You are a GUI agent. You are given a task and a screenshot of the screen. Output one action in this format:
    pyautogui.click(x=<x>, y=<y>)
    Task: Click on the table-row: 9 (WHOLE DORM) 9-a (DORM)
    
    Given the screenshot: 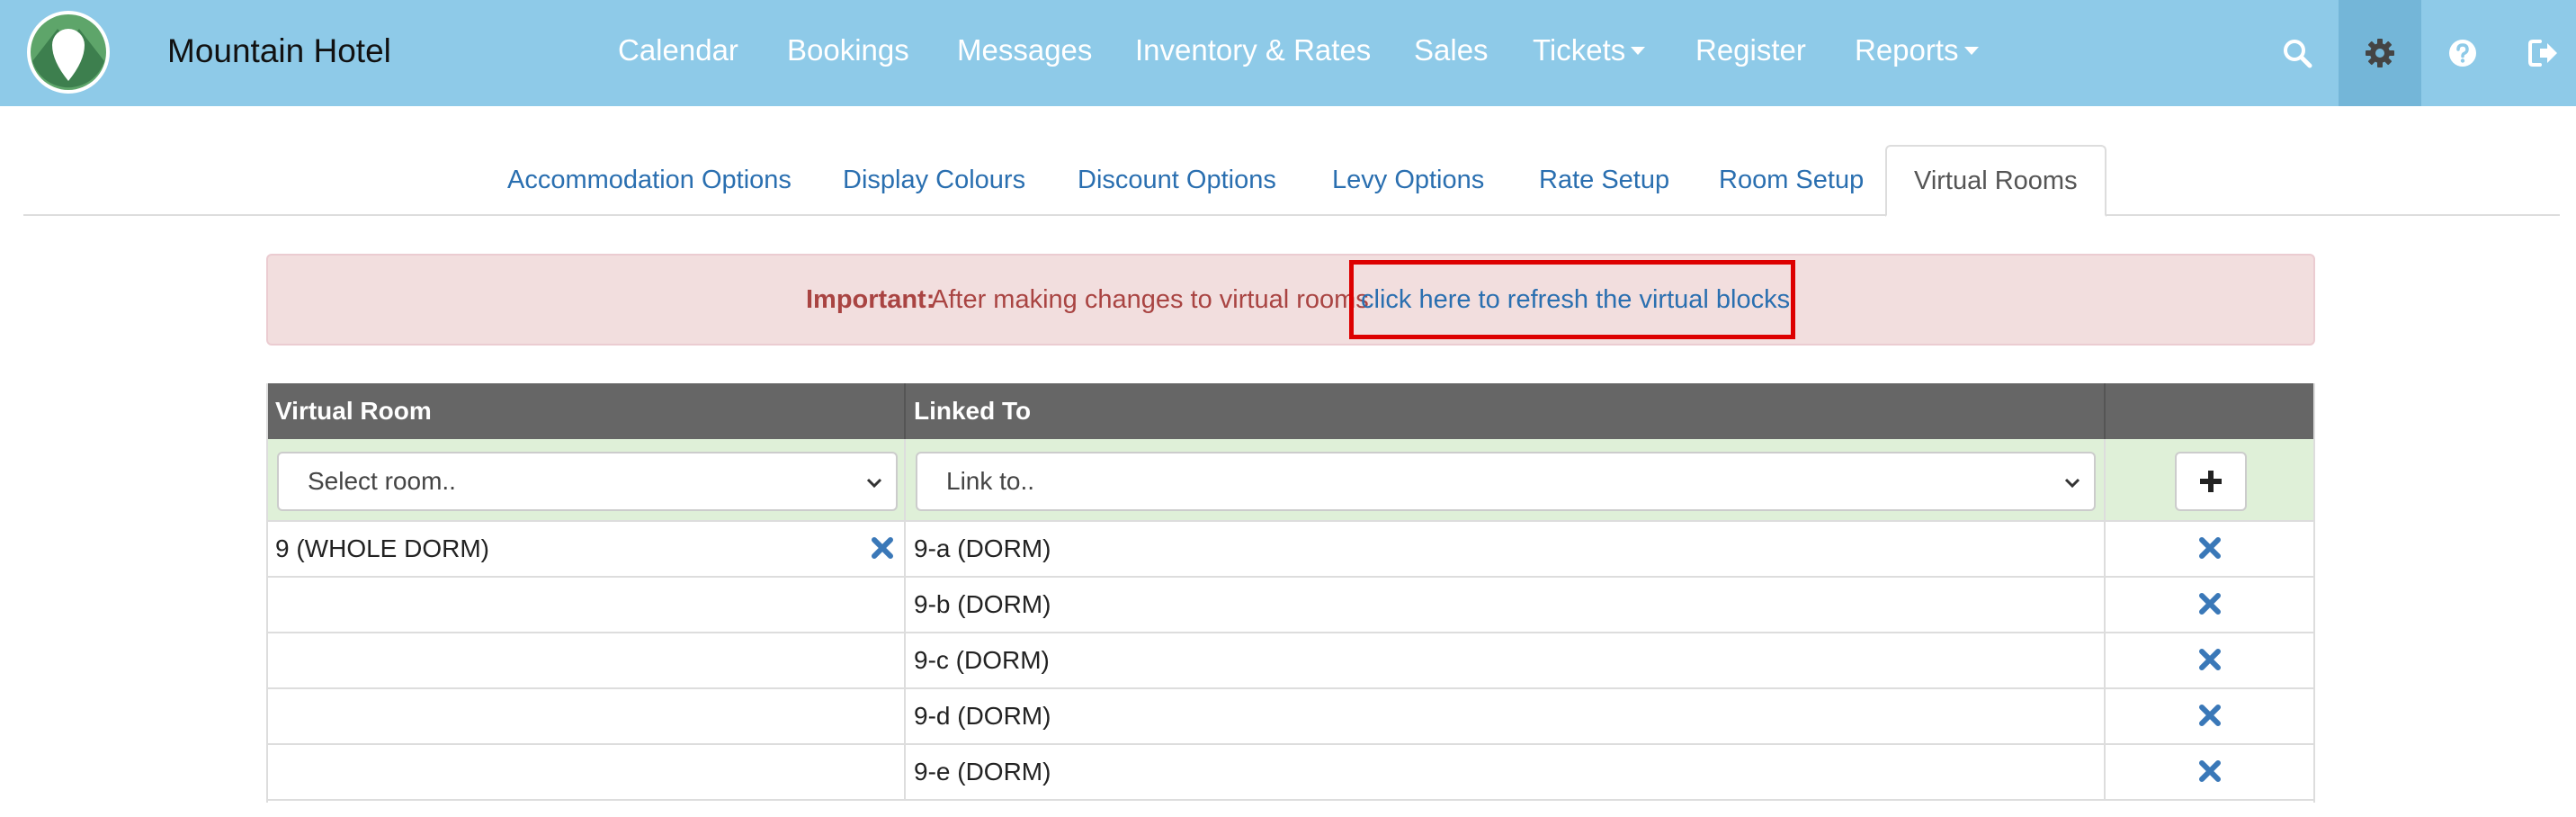 What is the action you would take?
    pyautogui.click(x=1290, y=550)
    